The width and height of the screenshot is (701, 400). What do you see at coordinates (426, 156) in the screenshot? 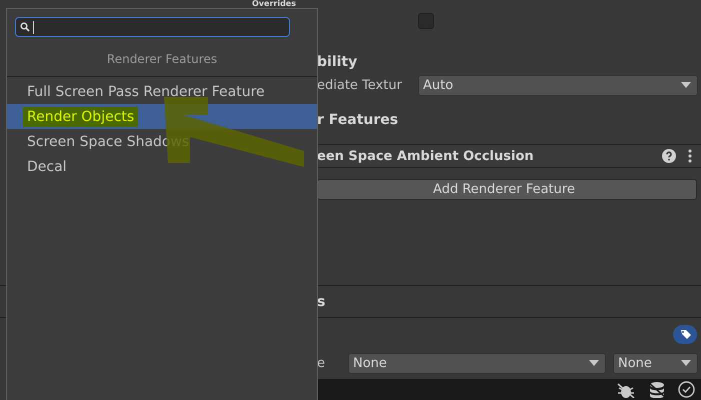
I see `feature-title: een Space Ambient Occlusion` at bounding box center [426, 156].